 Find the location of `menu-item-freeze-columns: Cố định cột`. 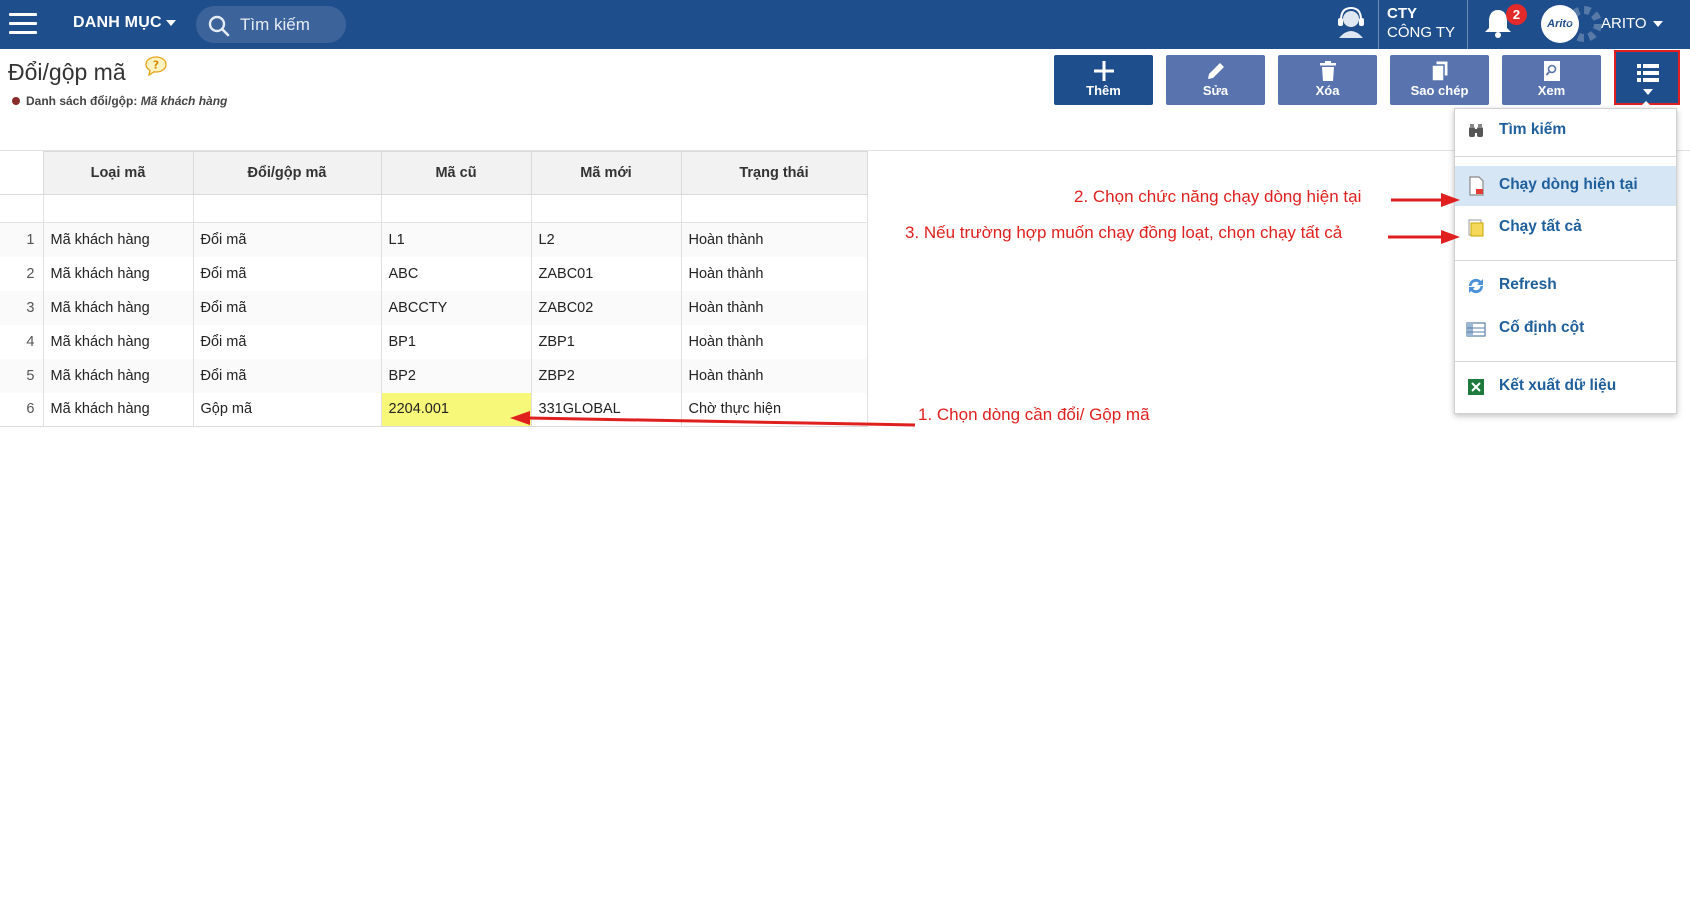

menu-item-freeze-columns: Cố định cột is located at coordinates (1565, 329).